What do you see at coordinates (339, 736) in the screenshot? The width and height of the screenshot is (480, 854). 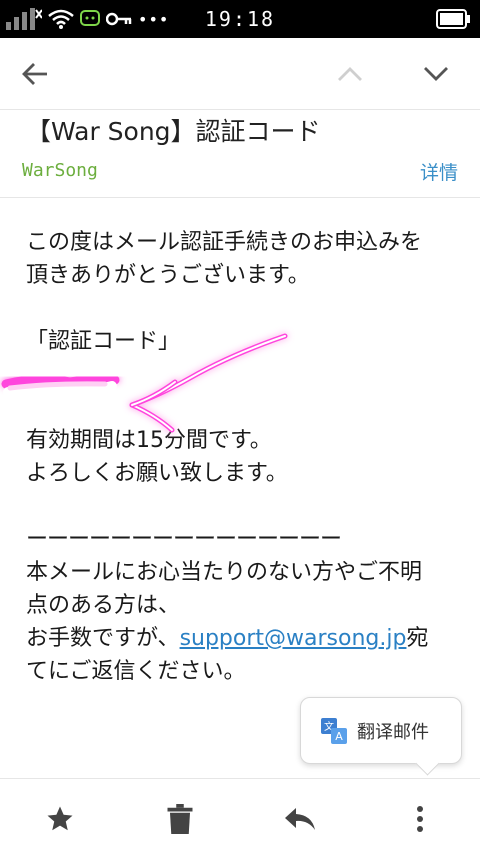 I see `svg-text: A` at bounding box center [339, 736].